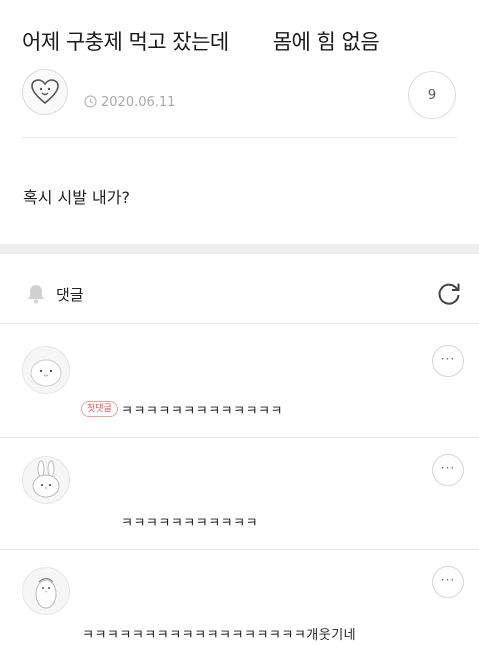 The height and width of the screenshot is (647, 479). What do you see at coordinates (242, 294) in the screenshot?
I see `comments-header: 댓글` at bounding box center [242, 294].